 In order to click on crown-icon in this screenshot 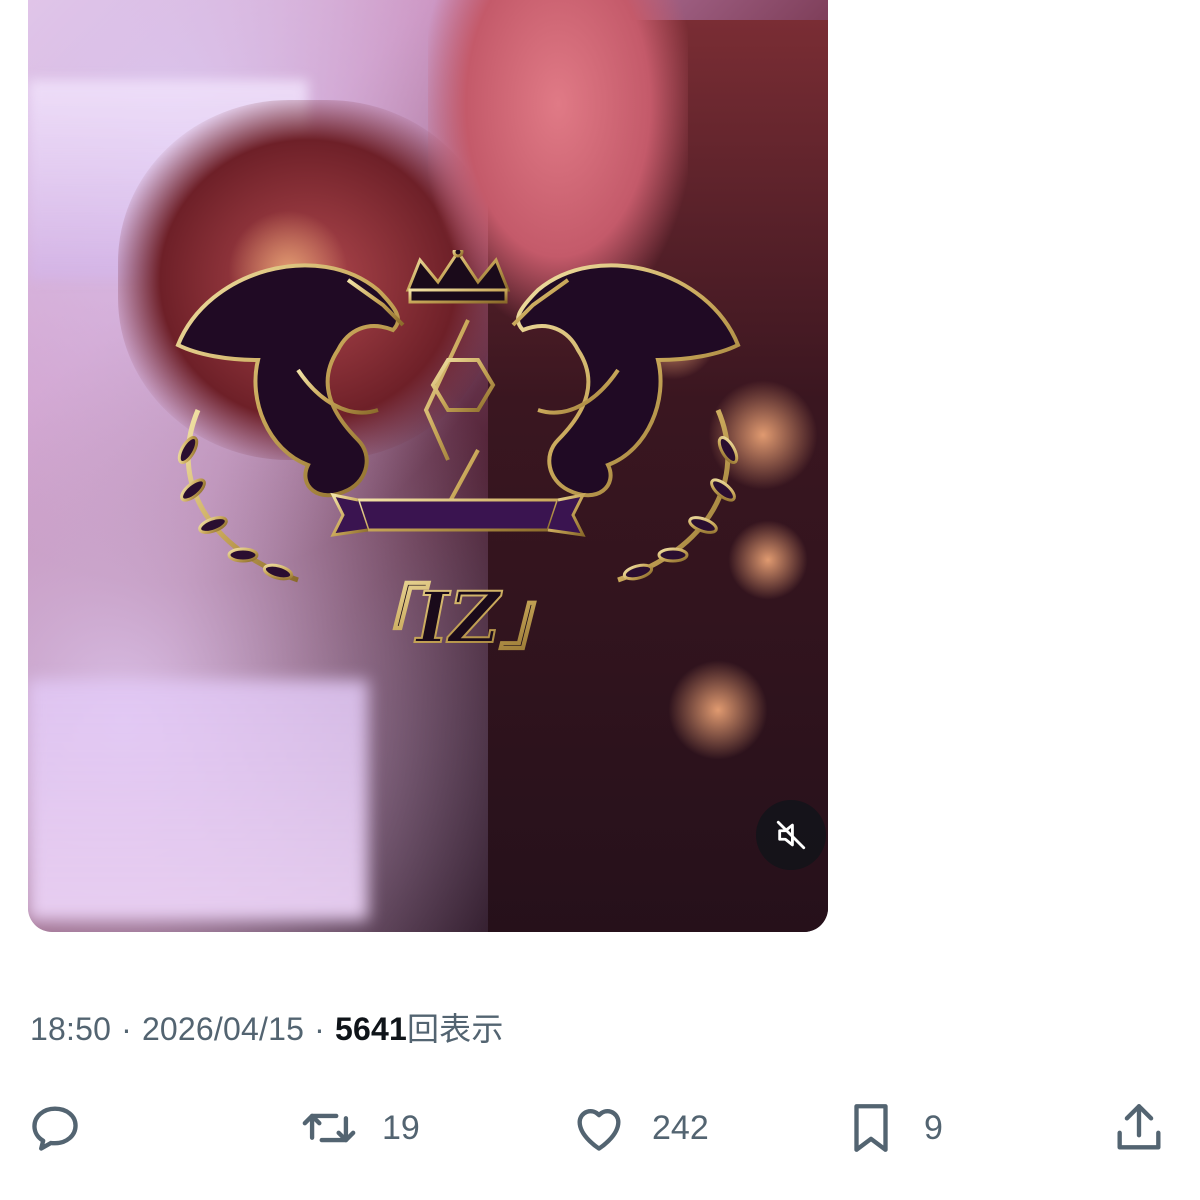, I will do `click(458, 277)`.